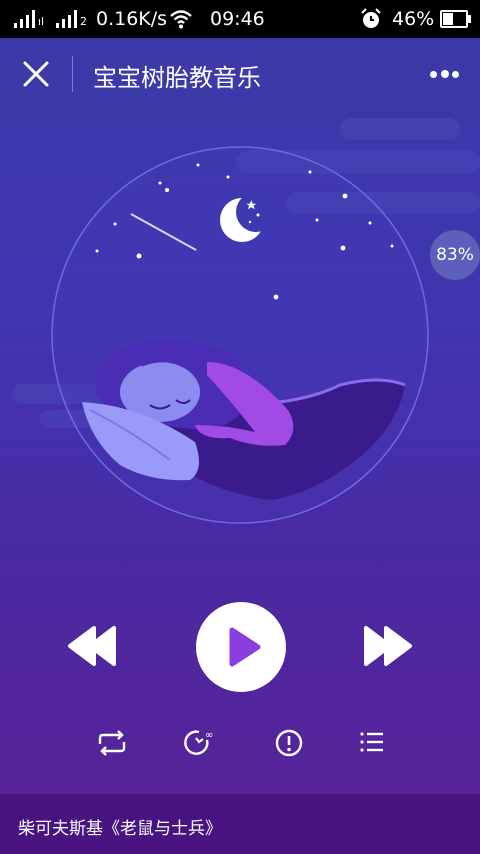 The height and width of the screenshot is (854, 480). I want to click on info-icon, so click(289, 743).